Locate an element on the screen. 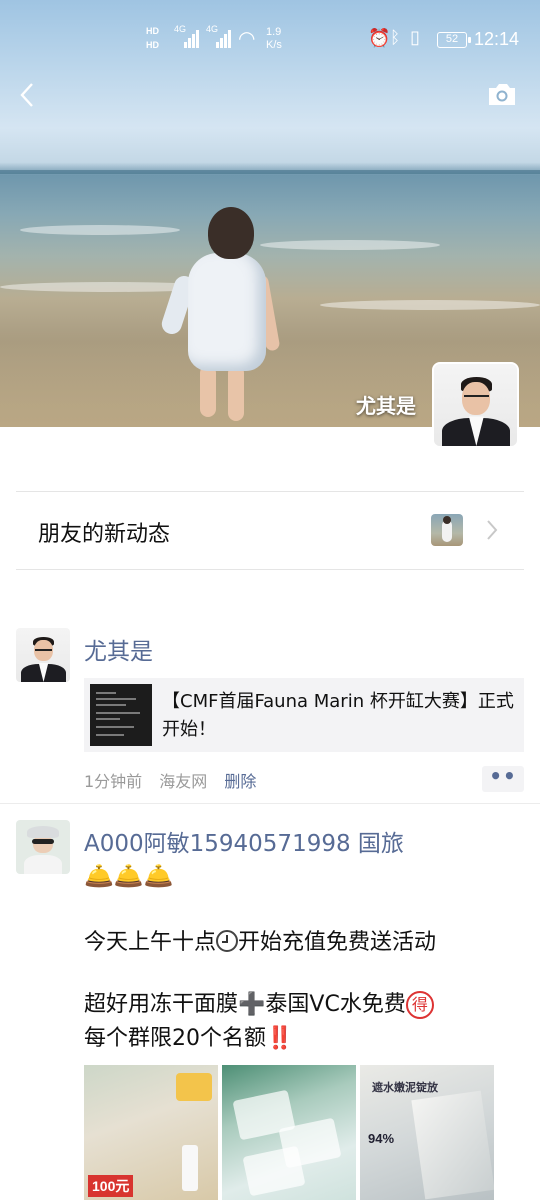  post-text-line: 超好用冻干面膜➕泰国VC水免费得 is located at coordinates (259, 1002).